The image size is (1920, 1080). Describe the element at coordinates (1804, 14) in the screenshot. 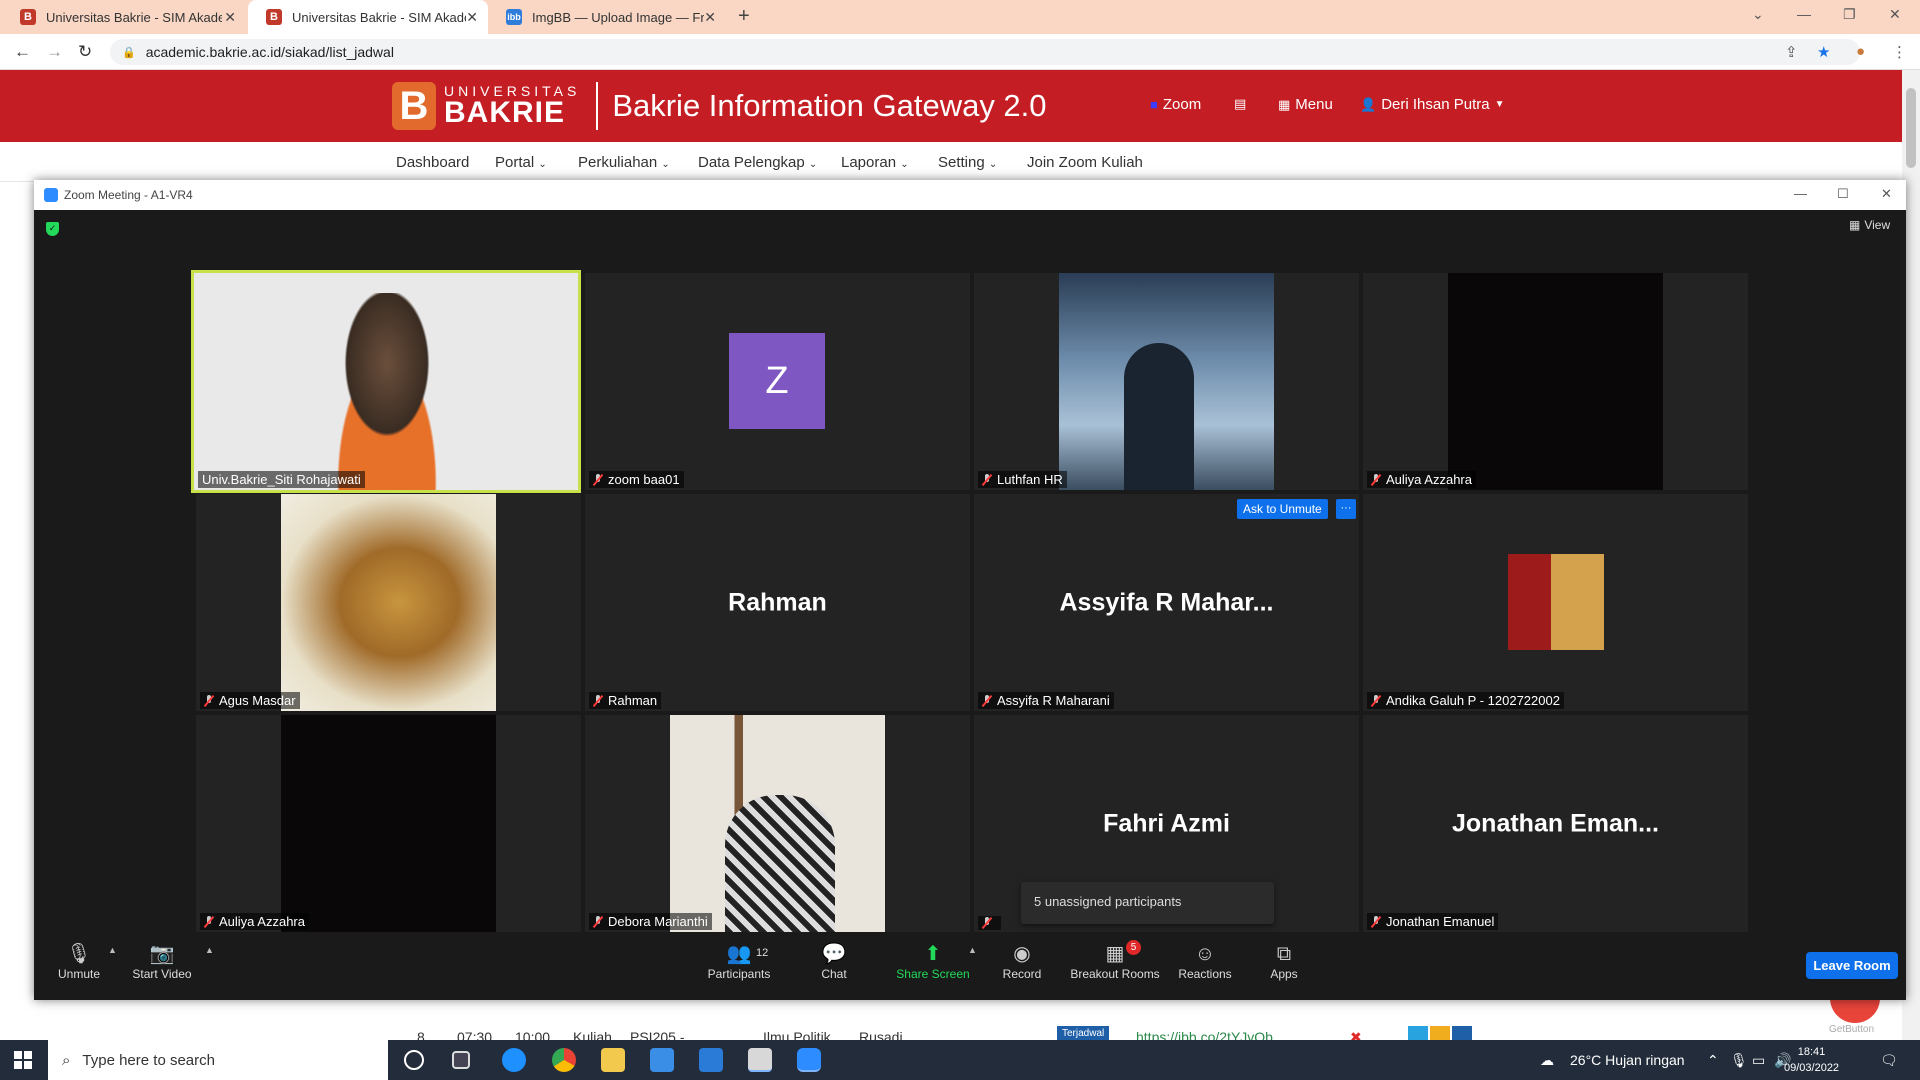

I see `minimize-icon: —` at that location.